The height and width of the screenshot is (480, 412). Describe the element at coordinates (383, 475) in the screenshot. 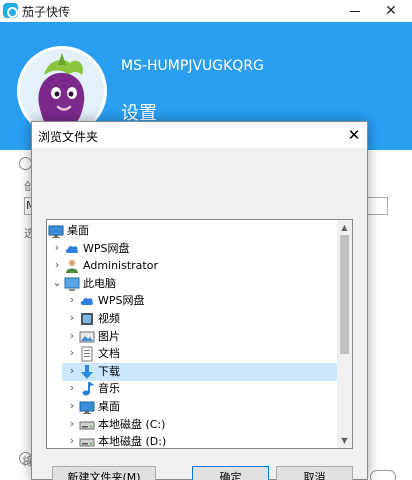

I see `settings-toggle` at that location.